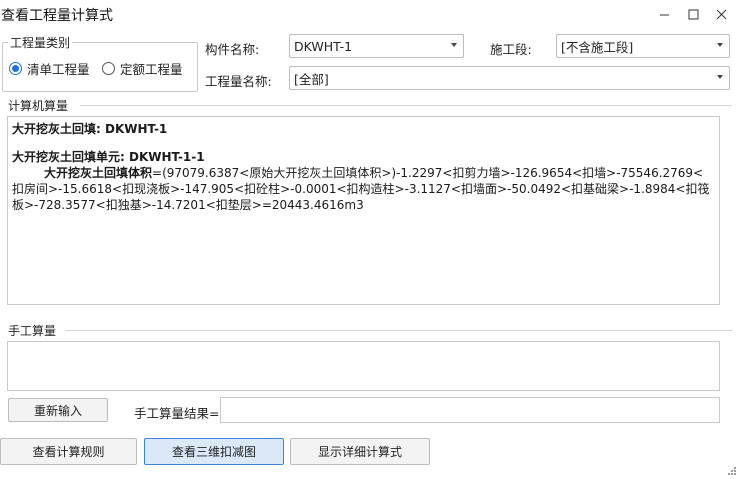 This screenshot has width=739, height=479. What do you see at coordinates (15, 68) in the screenshot?
I see `radio-indicator-checked` at bounding box center [15, 68].